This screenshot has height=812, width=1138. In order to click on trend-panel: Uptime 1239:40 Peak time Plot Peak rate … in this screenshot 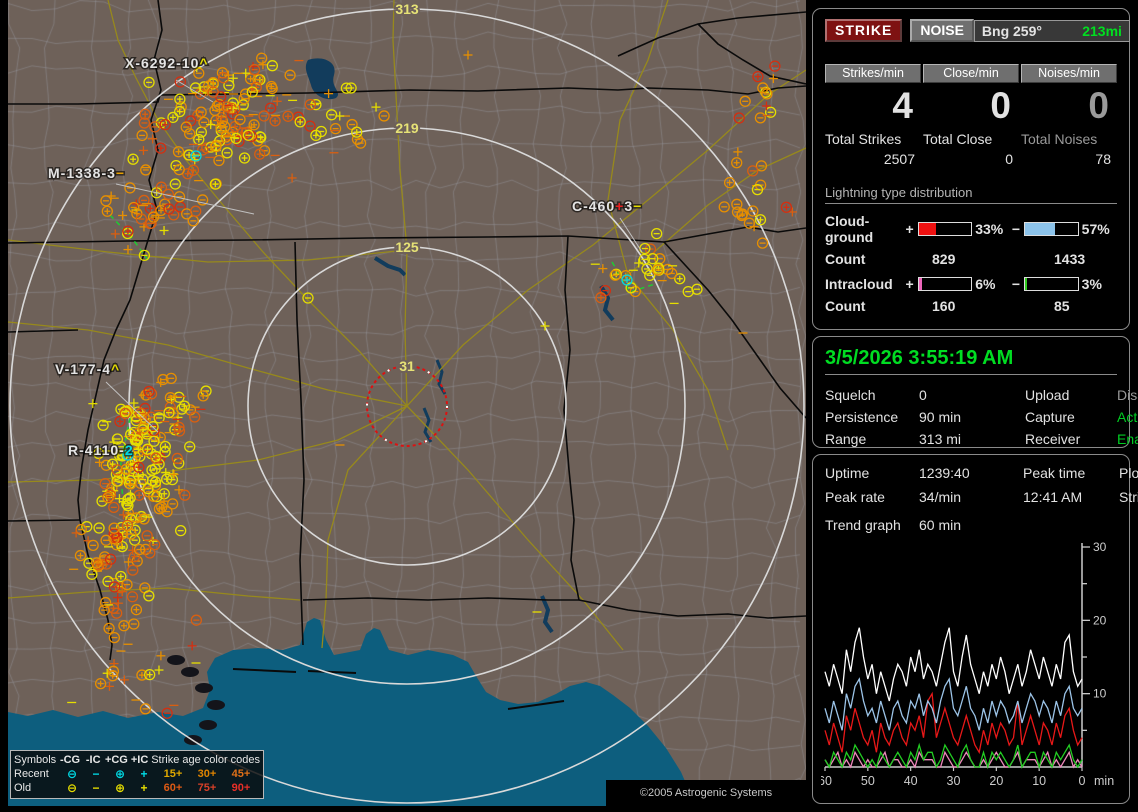, I will do `click(975, 629)`.